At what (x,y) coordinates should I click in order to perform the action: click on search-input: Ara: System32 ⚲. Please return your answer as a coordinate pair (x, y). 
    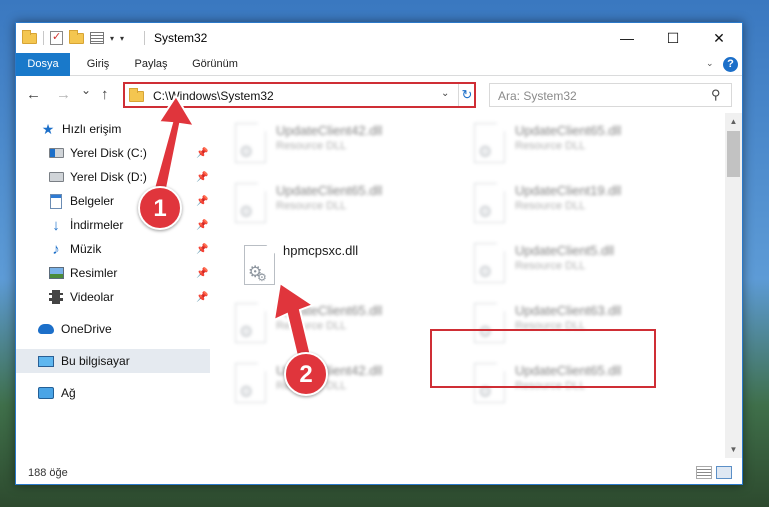
    Looking at the image, I should click on (610, 95).